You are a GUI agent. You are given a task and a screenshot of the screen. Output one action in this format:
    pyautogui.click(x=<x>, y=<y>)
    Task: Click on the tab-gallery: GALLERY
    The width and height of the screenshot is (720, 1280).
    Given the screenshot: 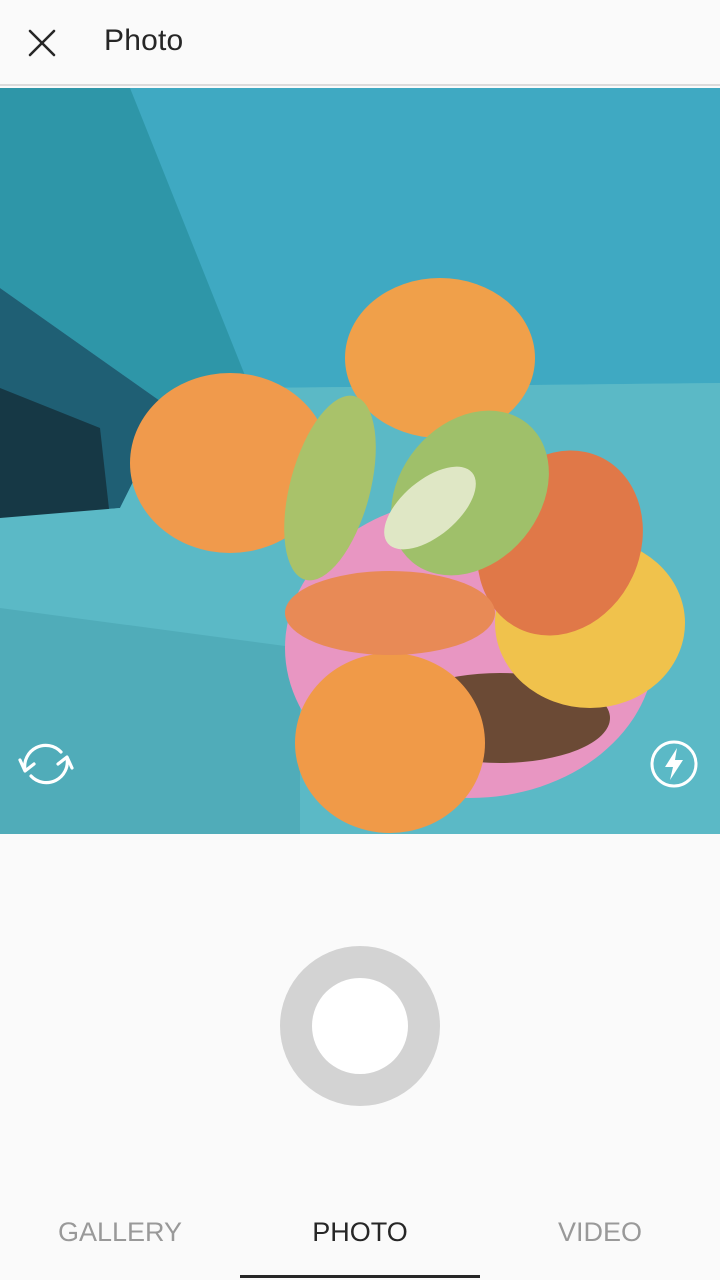 What is the action you would take?
    pyautogui.click(x=120, y=1232)
    